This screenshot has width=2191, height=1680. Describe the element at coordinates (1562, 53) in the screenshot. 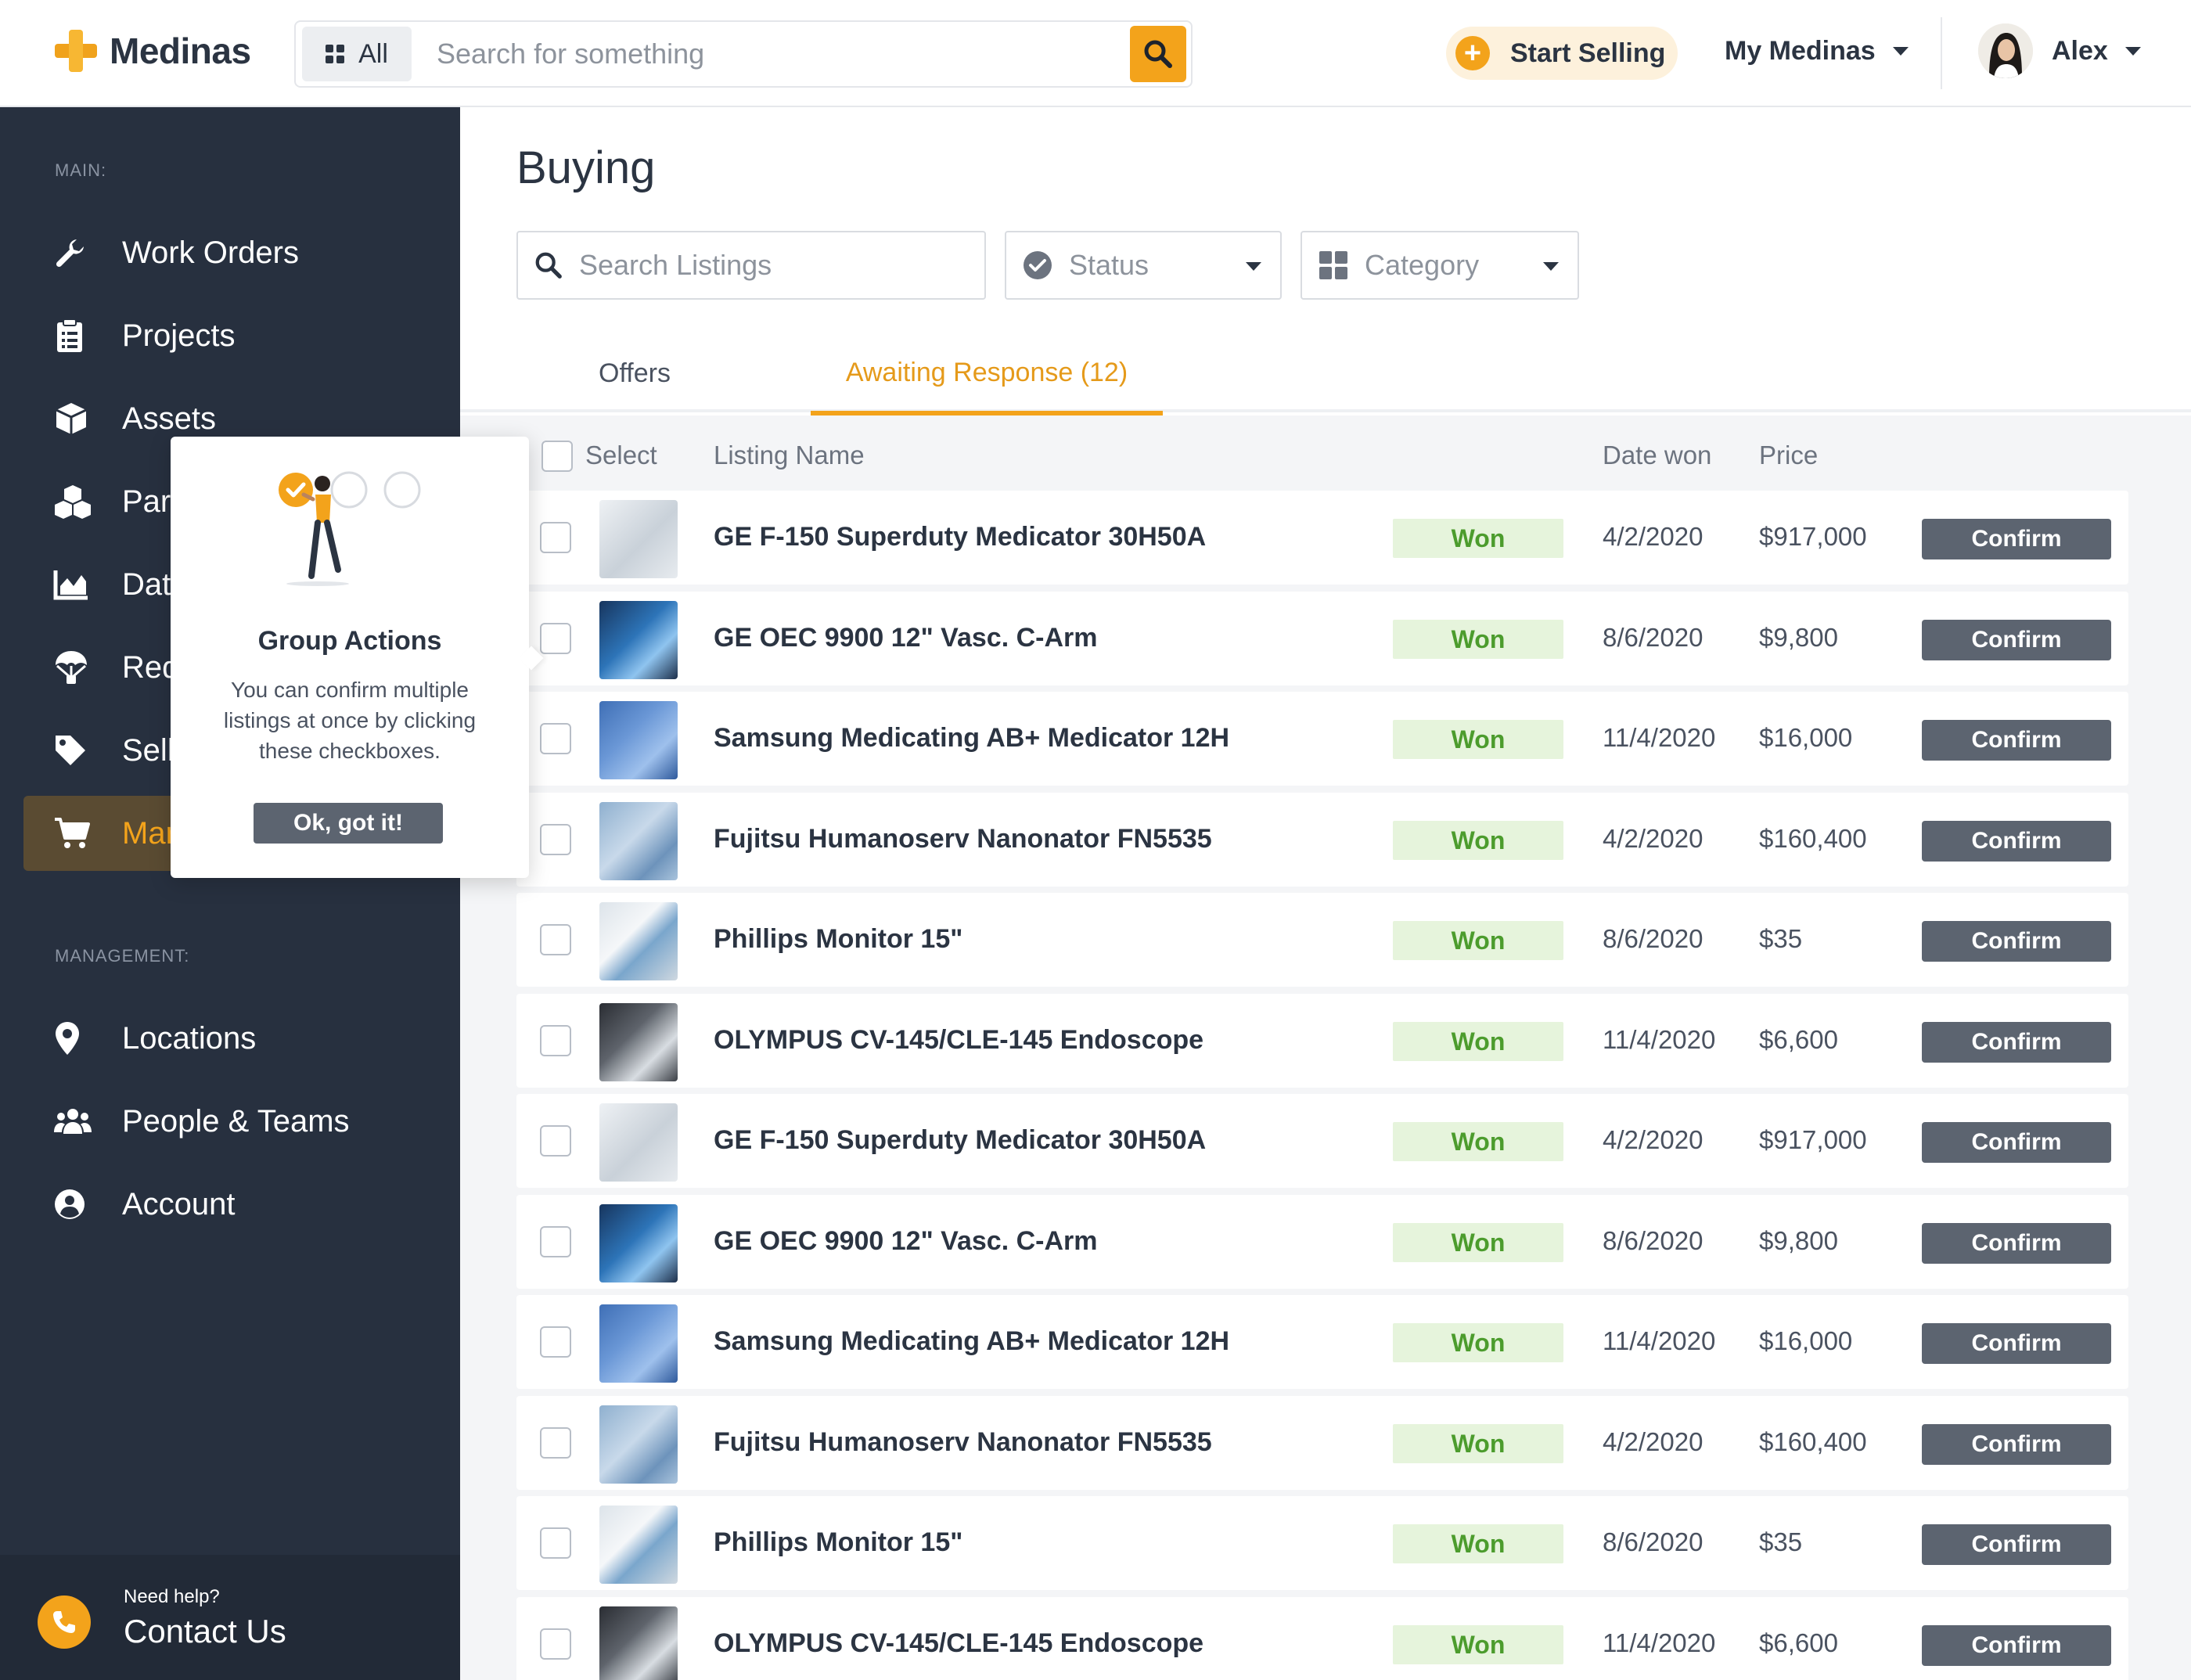

I see `start-selling-button: + Start Selling` at that location.